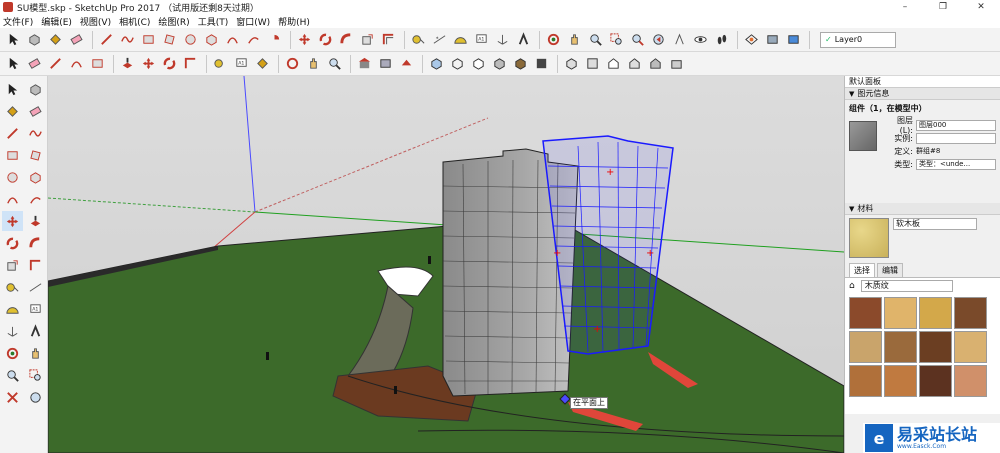  What do you see at coordinates (981, 7) in the screenshot?
I see `close-button: ✕` at bounding box center [981, 7].